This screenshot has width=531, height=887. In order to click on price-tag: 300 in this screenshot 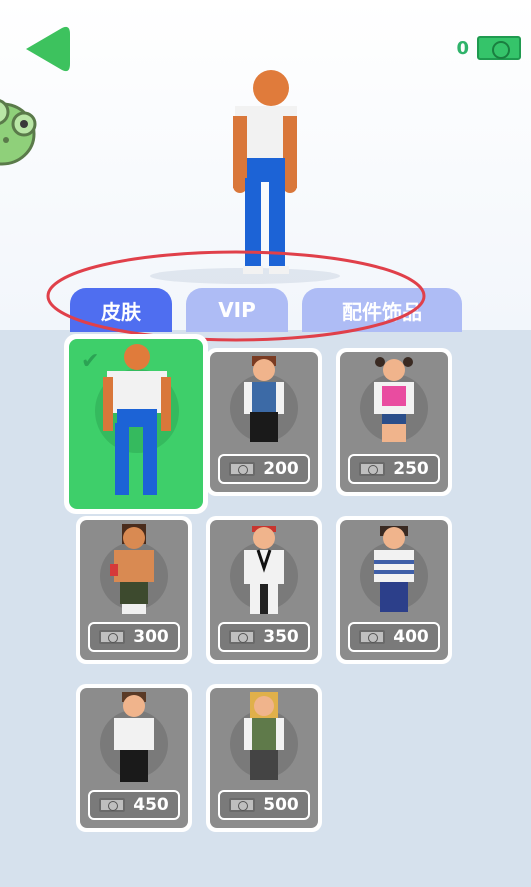, I will do `click(134, 637)`.